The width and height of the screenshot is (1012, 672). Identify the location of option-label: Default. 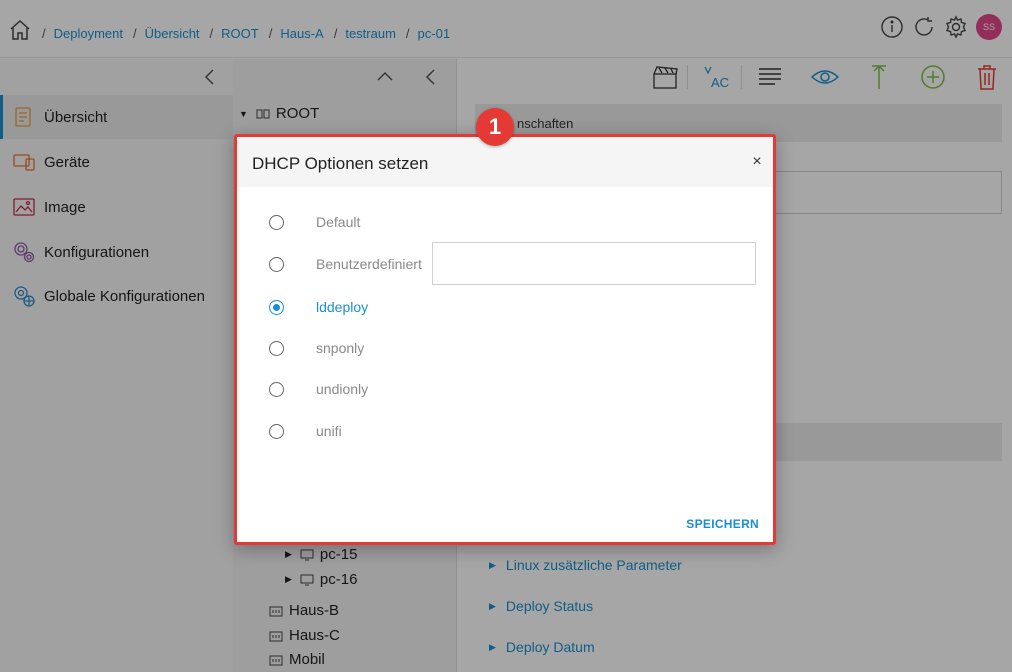
(338, 222).